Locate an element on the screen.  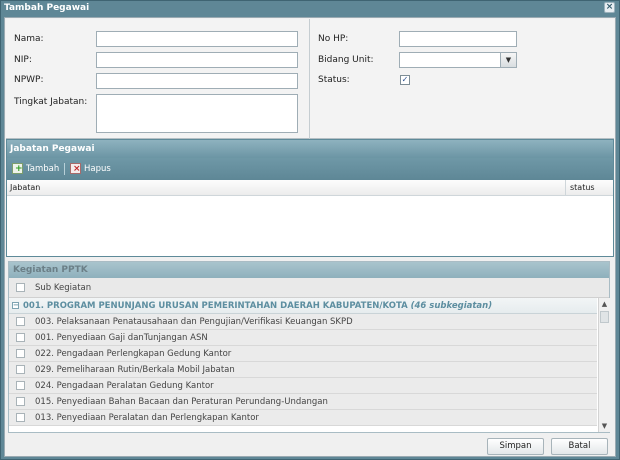
close-icon: × is located at coordinates (609, 7).